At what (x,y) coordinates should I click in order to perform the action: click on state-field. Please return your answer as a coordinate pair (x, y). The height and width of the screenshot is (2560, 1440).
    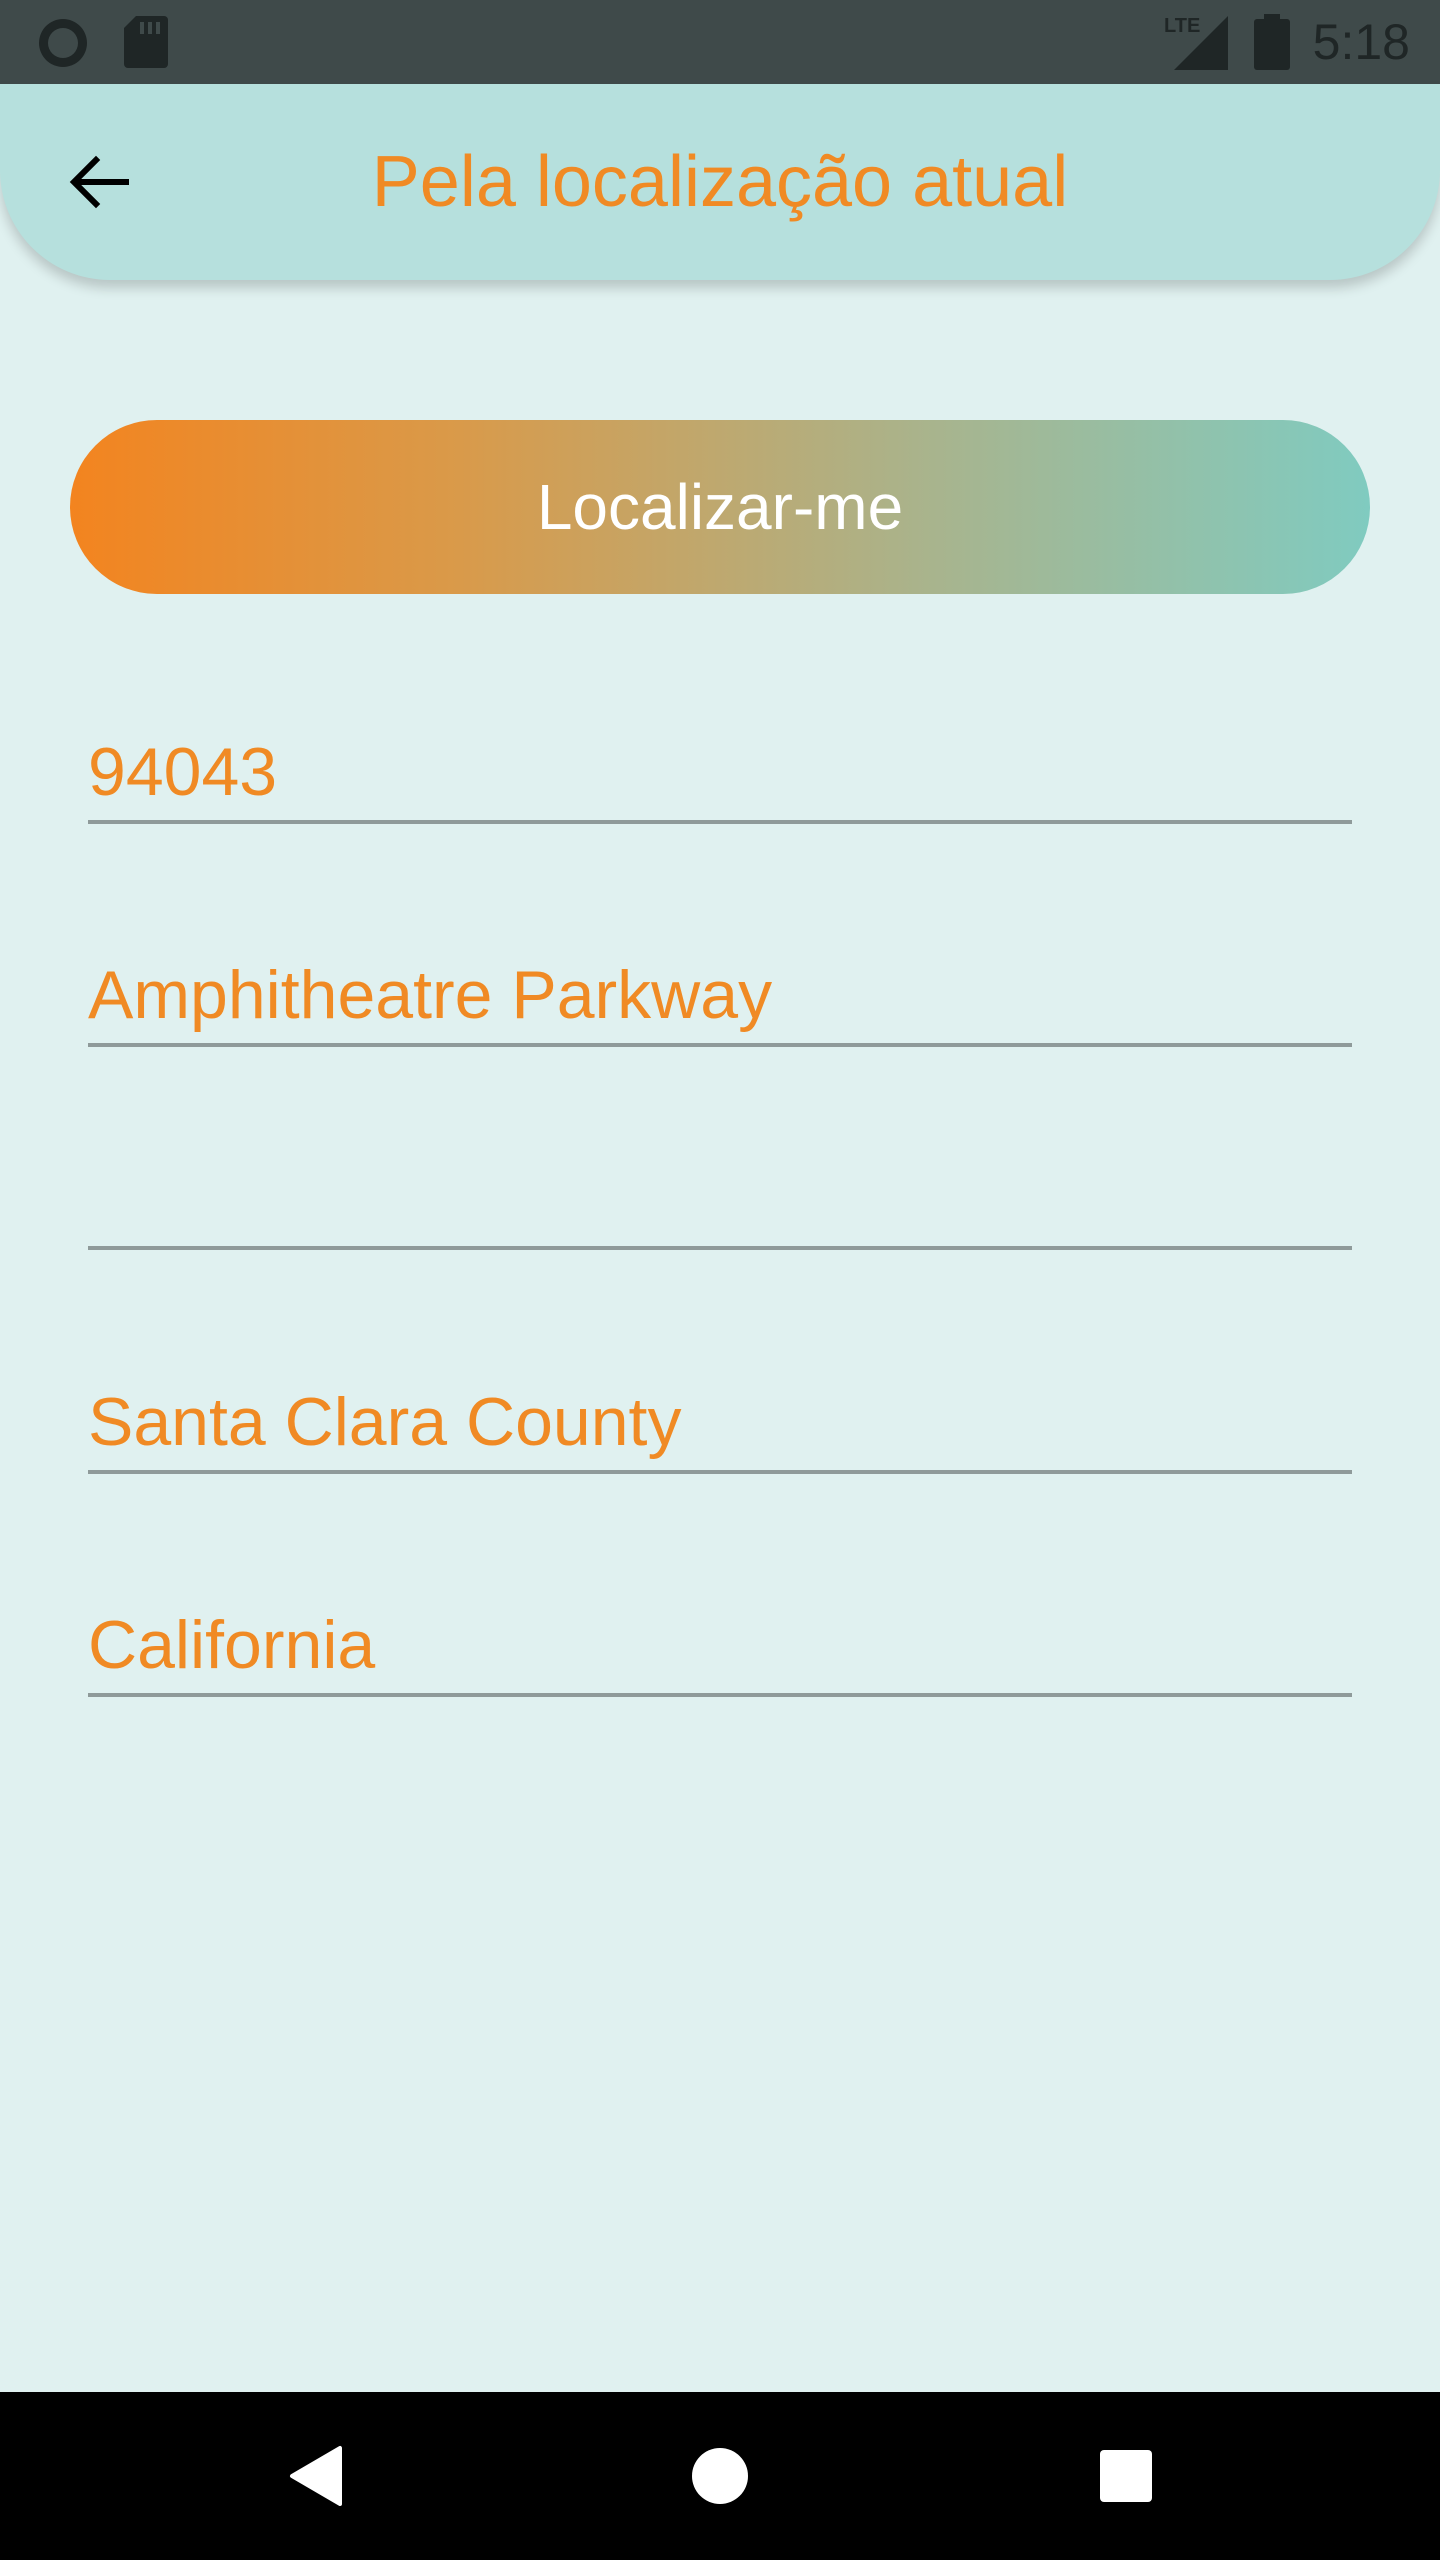
    Looking at the image, I should click on (720, 1647).